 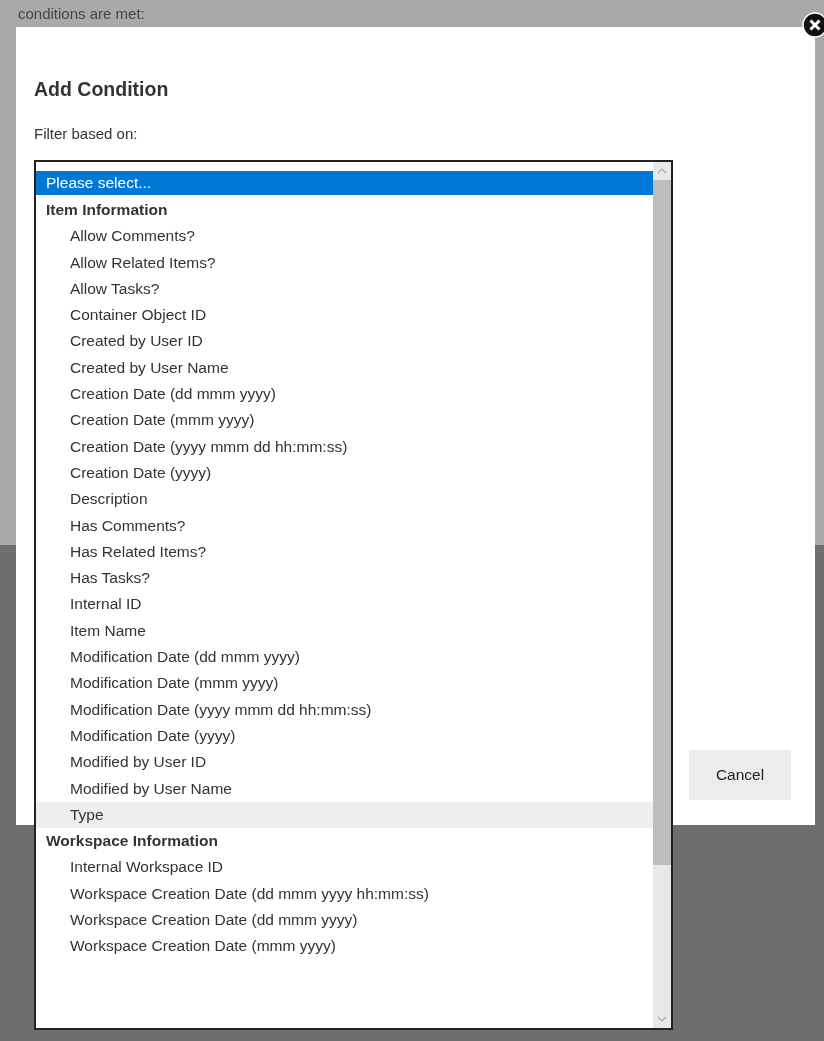 I want to click on cancel-button: Cancel, so click(x=740, y=775).